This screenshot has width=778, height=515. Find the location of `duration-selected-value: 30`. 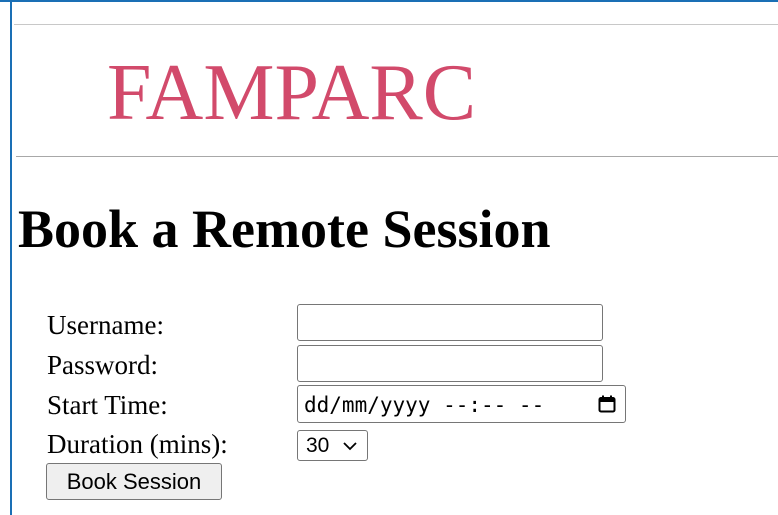

duration-selected-value: 30 is located at coordinates (318, 445).